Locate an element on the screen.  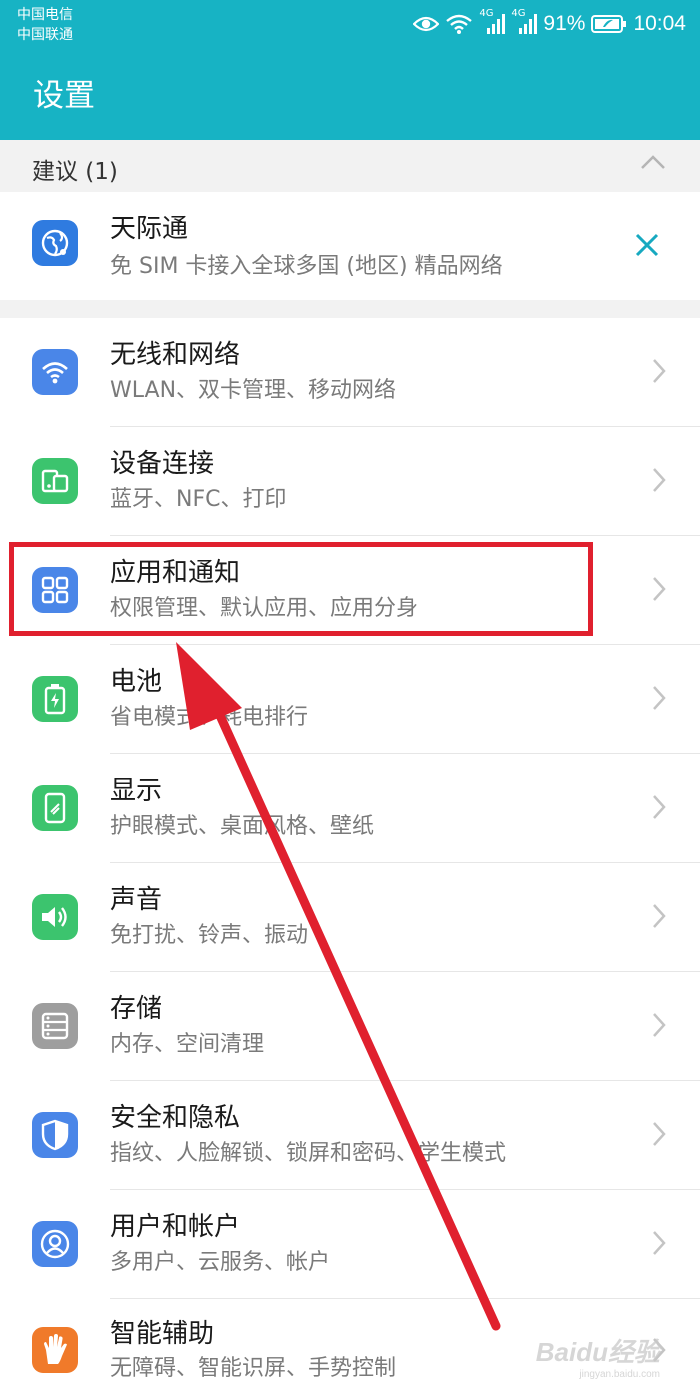
settings-item-device-connect: 设备连接 蓝牙、NFC、打印 is located at coordinates (350, 481).